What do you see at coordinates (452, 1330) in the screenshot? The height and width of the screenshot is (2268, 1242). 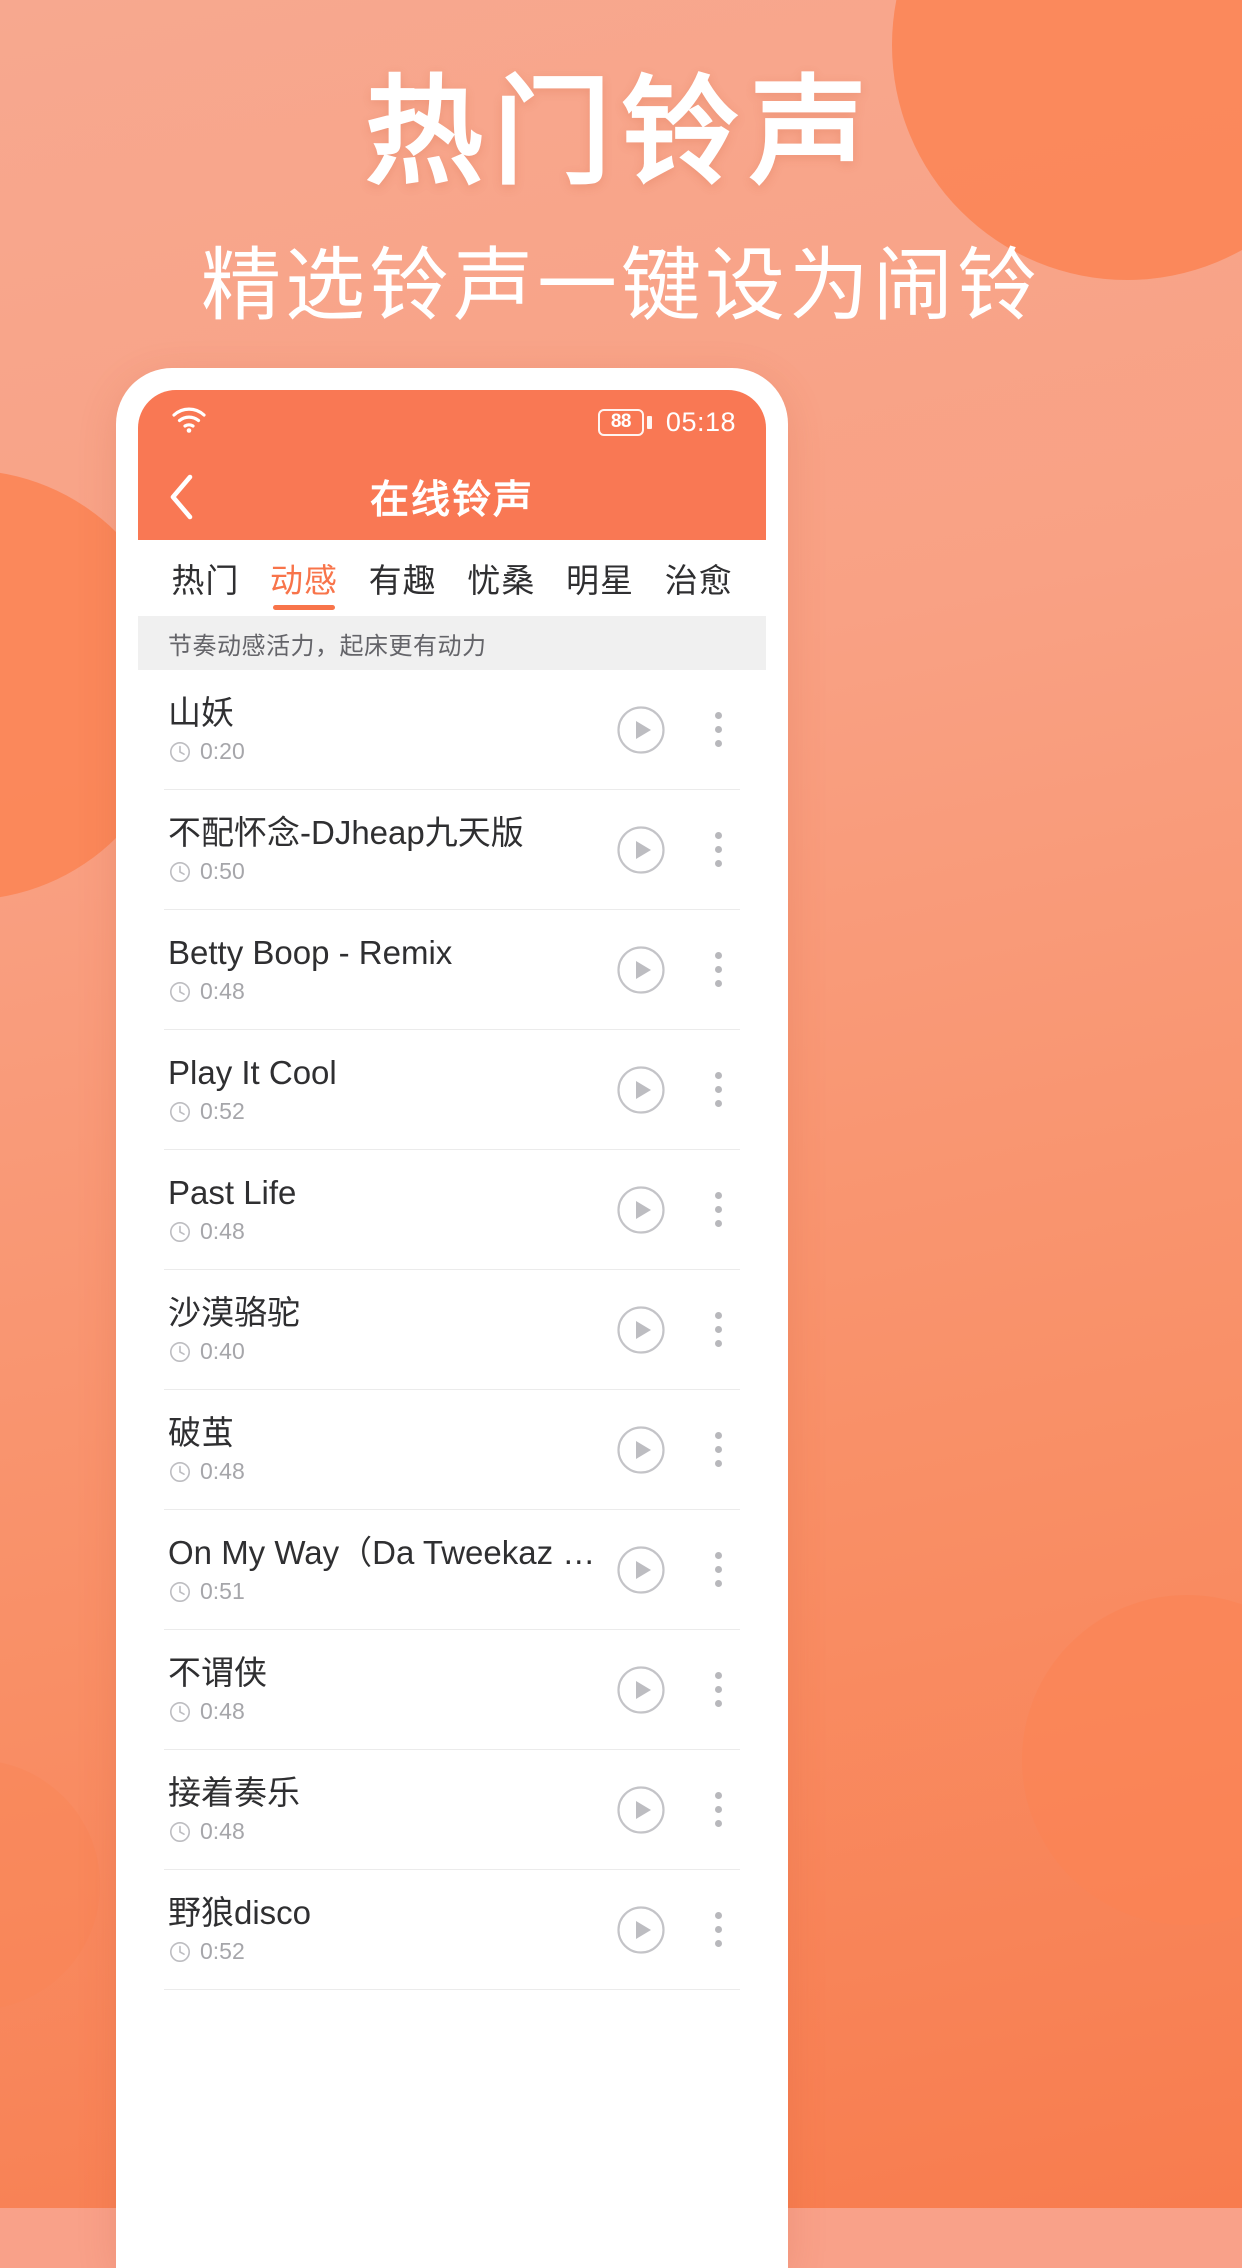 I see `ringtone-row-5: 沙漠骆驼 0:40` at bounding box center [452, 1330].